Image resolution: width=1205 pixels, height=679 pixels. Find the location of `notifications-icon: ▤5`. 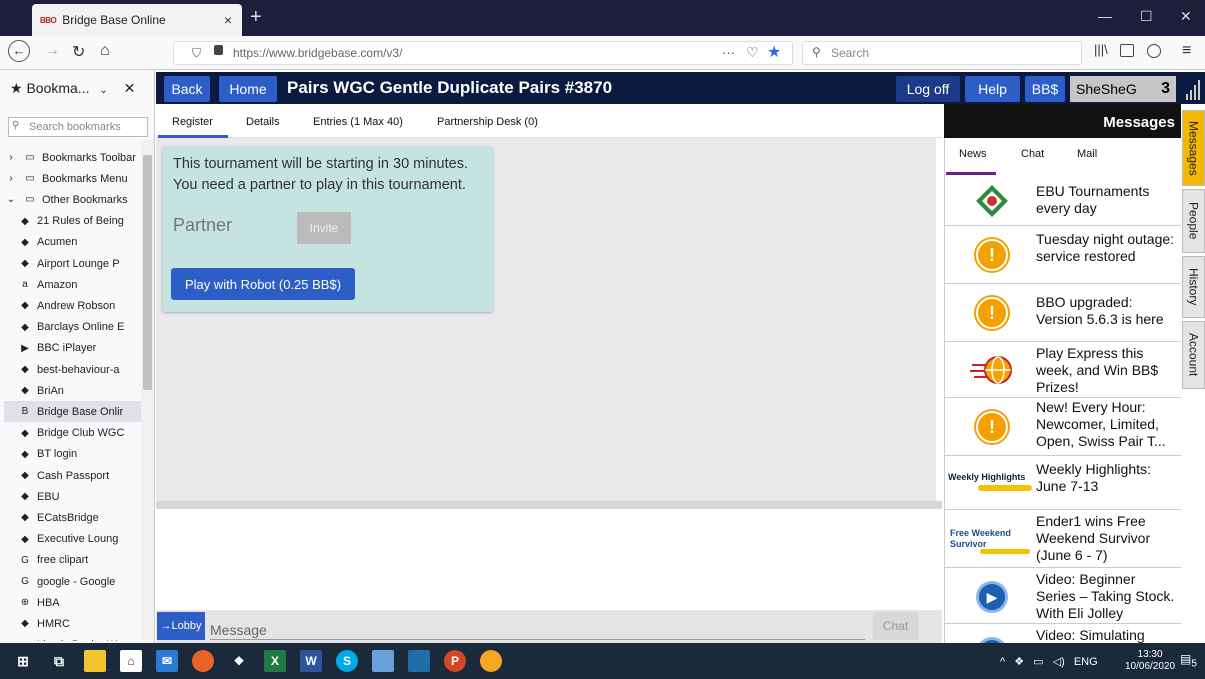

notifications-icon: ▤5 is located at coordinates (1188, 660).